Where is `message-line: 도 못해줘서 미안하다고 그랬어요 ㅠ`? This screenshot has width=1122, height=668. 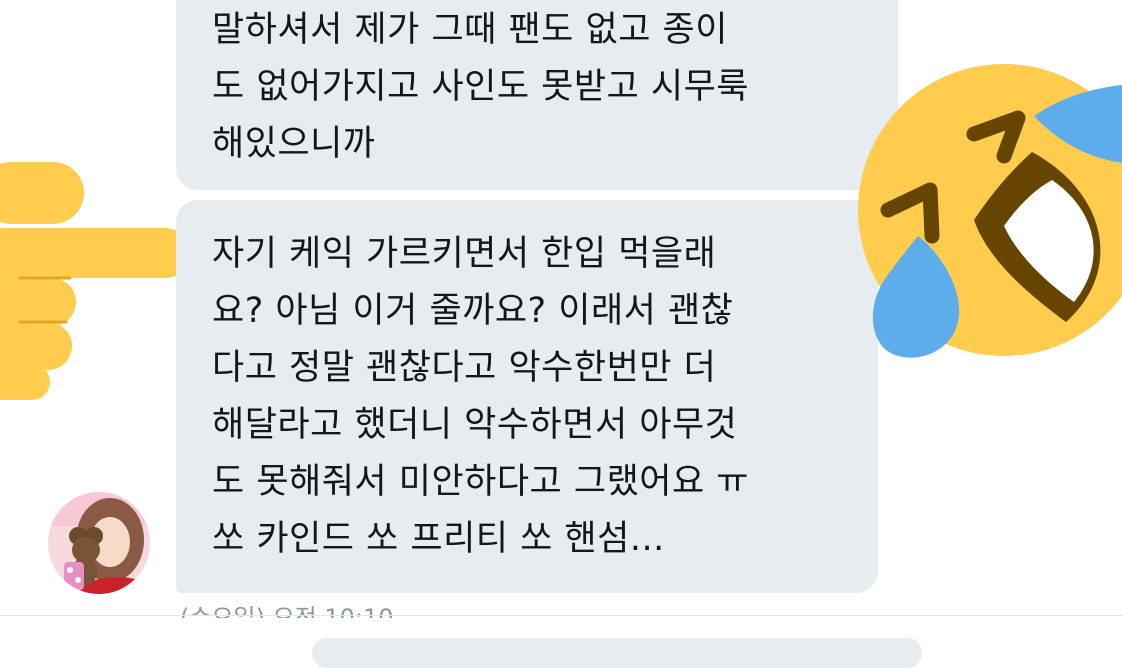 message-line: 도 못해줘서 미안하다고 그랬어요 ㅠ is located at coordinates (481, 482).